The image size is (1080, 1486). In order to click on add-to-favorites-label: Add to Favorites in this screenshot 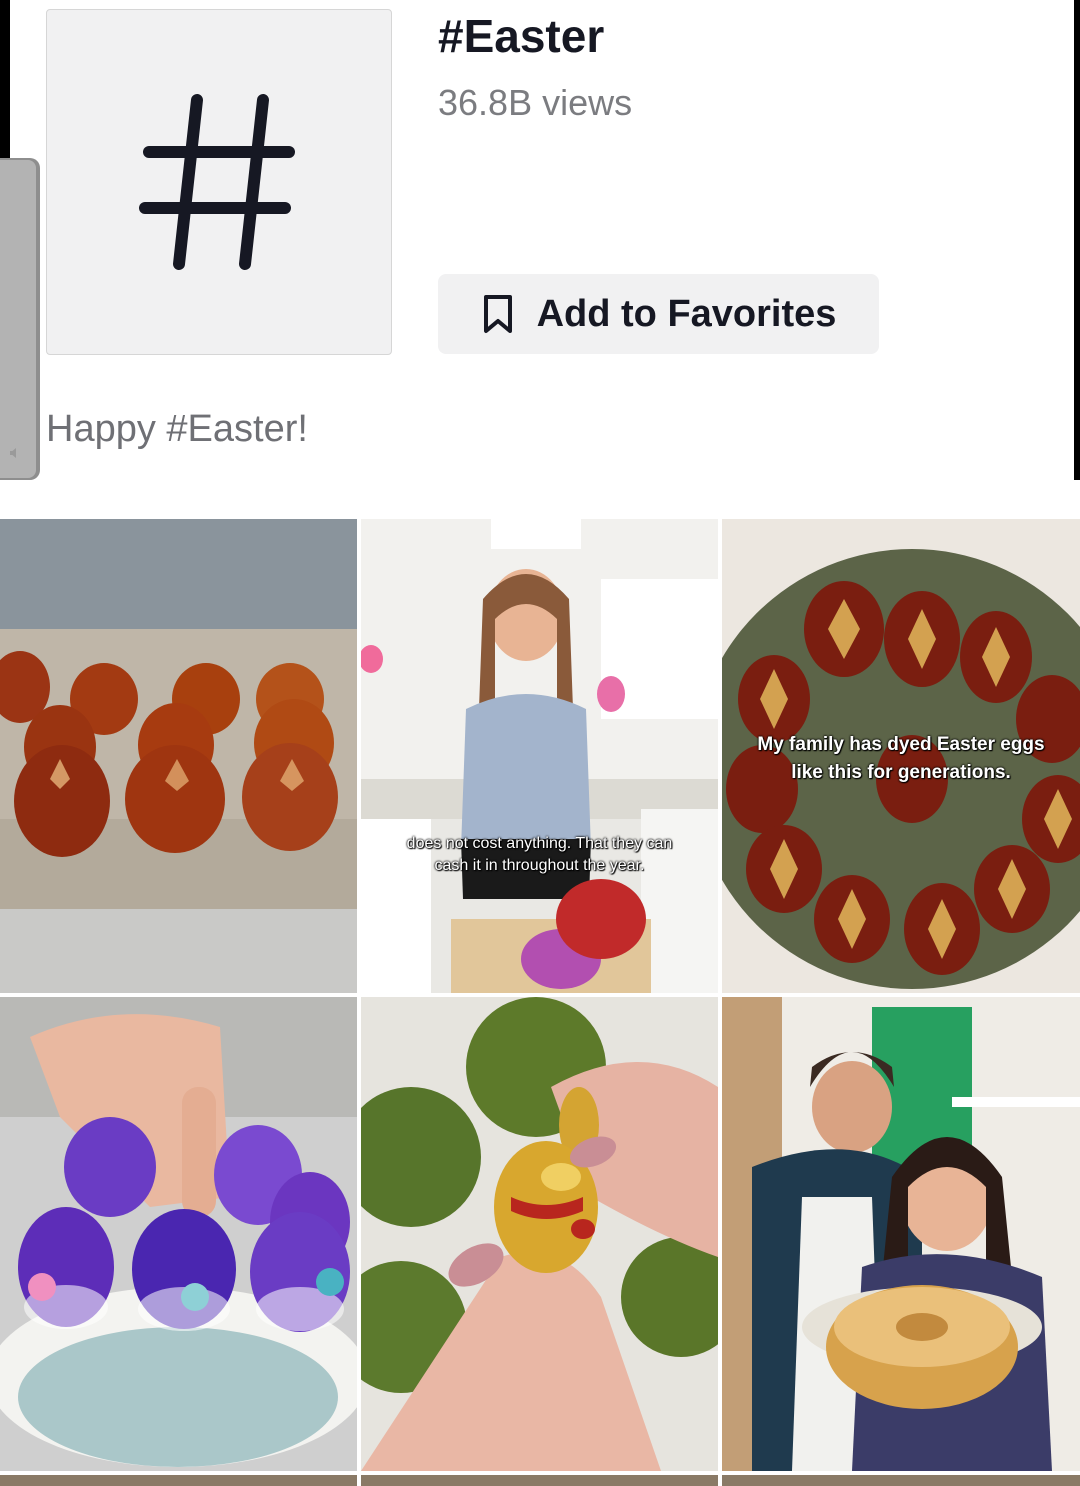, I will do `click(686, 313)`.